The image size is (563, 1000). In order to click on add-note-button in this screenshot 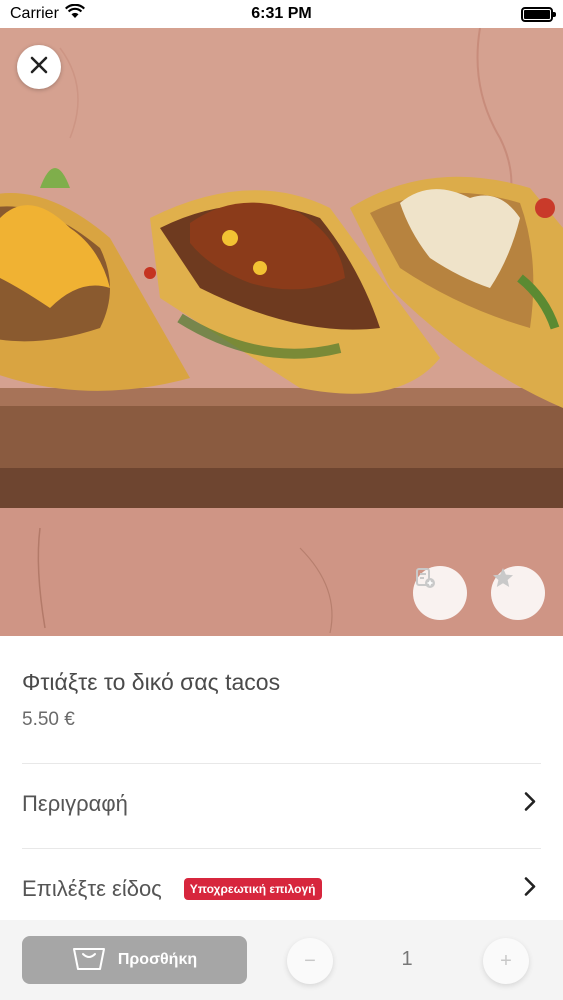, I will do `click(440, 593)`.